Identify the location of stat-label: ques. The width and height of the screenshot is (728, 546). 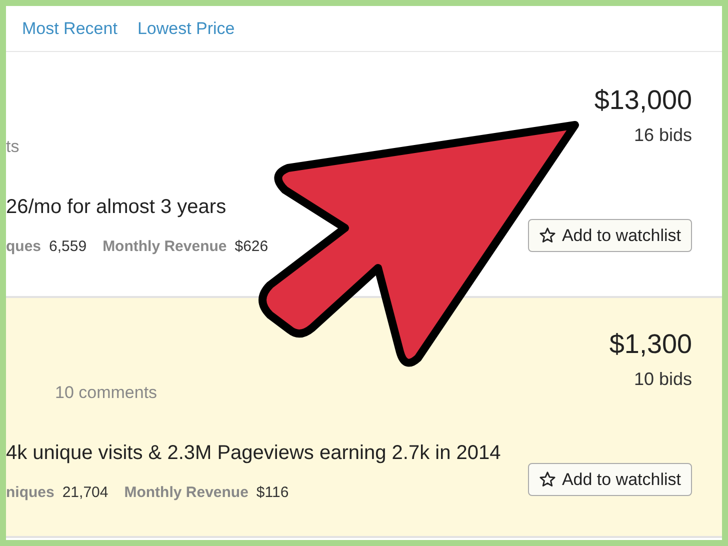
(24, 246).